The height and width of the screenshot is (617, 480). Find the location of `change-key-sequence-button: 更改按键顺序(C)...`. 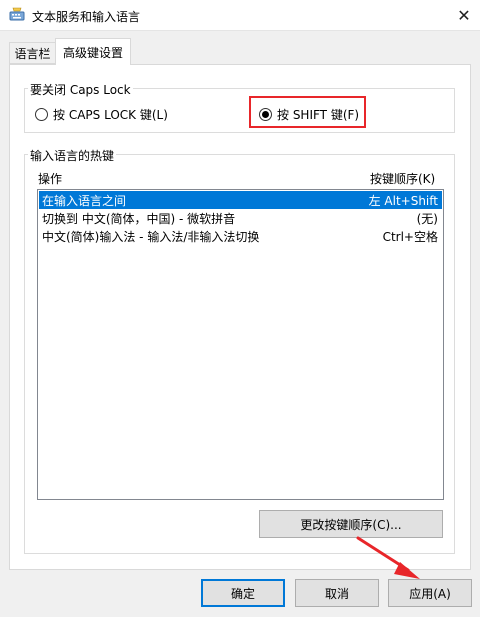

change-key-sequence-button: 更改按键顺序(C)... is located at coordinates (351, 524).